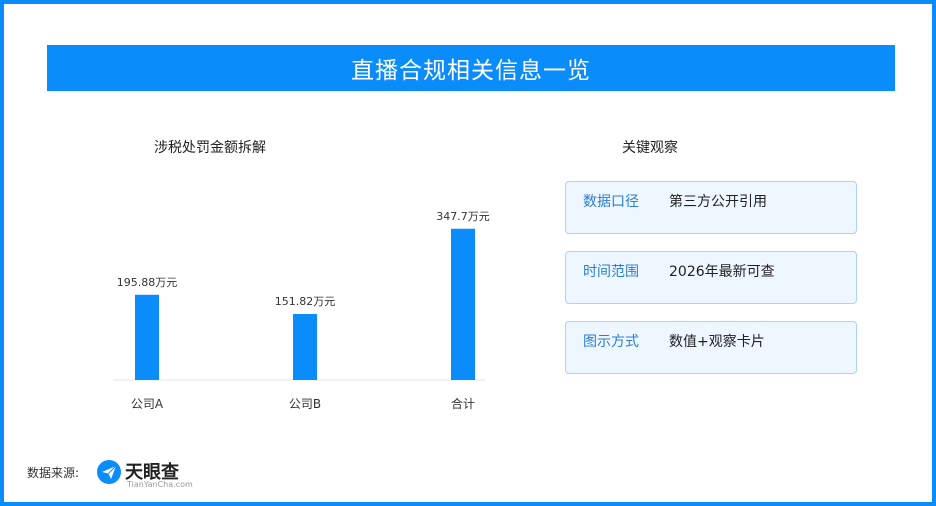 Image resolution: width=936 pixels, height=506 pixels. Describe the element at coordinates (463, 216) in the screenshot. I see `bar-value-label: 347.7万元` at that location.